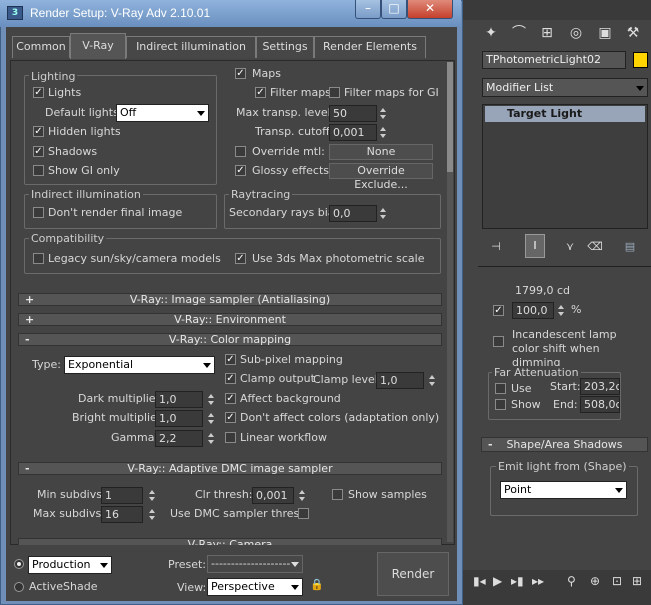  Describe the element at coordinates (565, 114) in the screenshot. I see `stack-item-target-light: Target Light` at that location.